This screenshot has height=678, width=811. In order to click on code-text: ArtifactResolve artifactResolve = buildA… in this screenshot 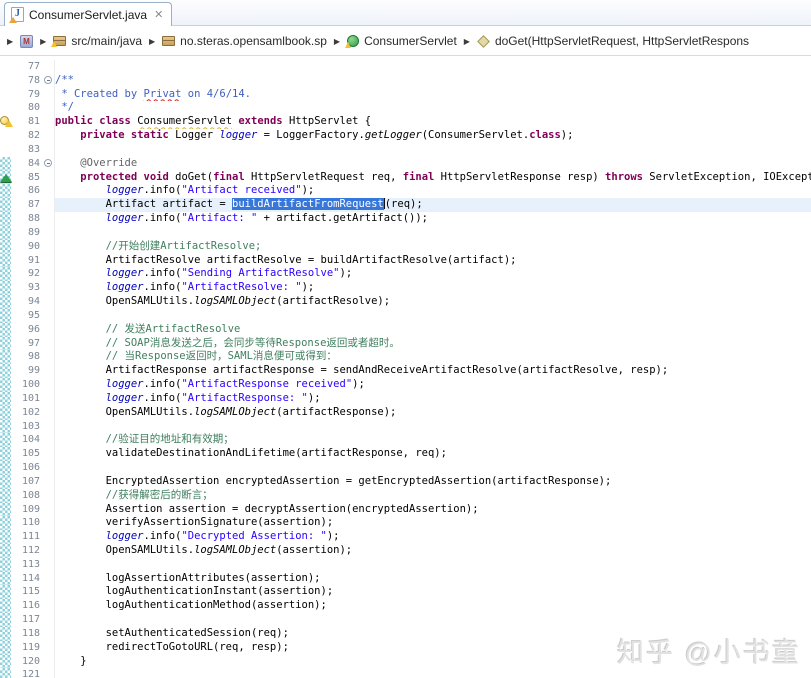, I will do `click(433, 261)`.